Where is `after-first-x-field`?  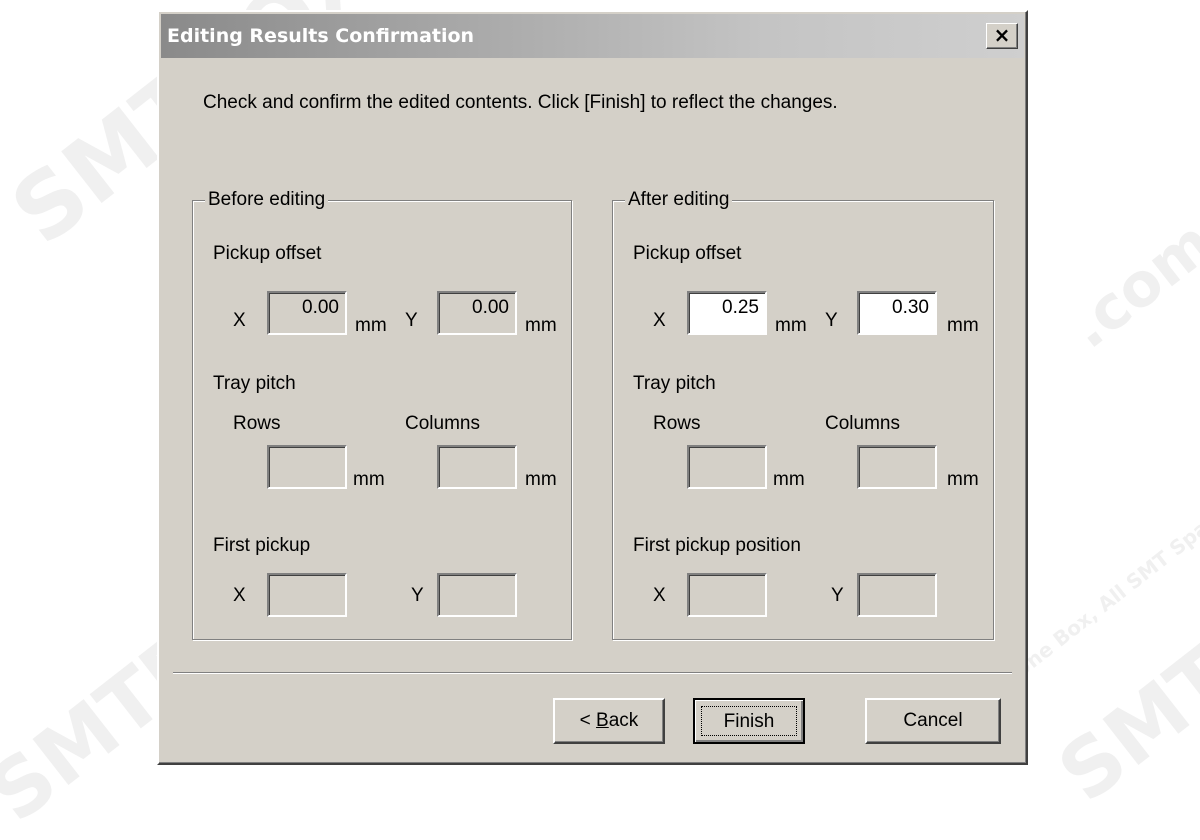
after-first-x-field is located at coordinates (727, 595).